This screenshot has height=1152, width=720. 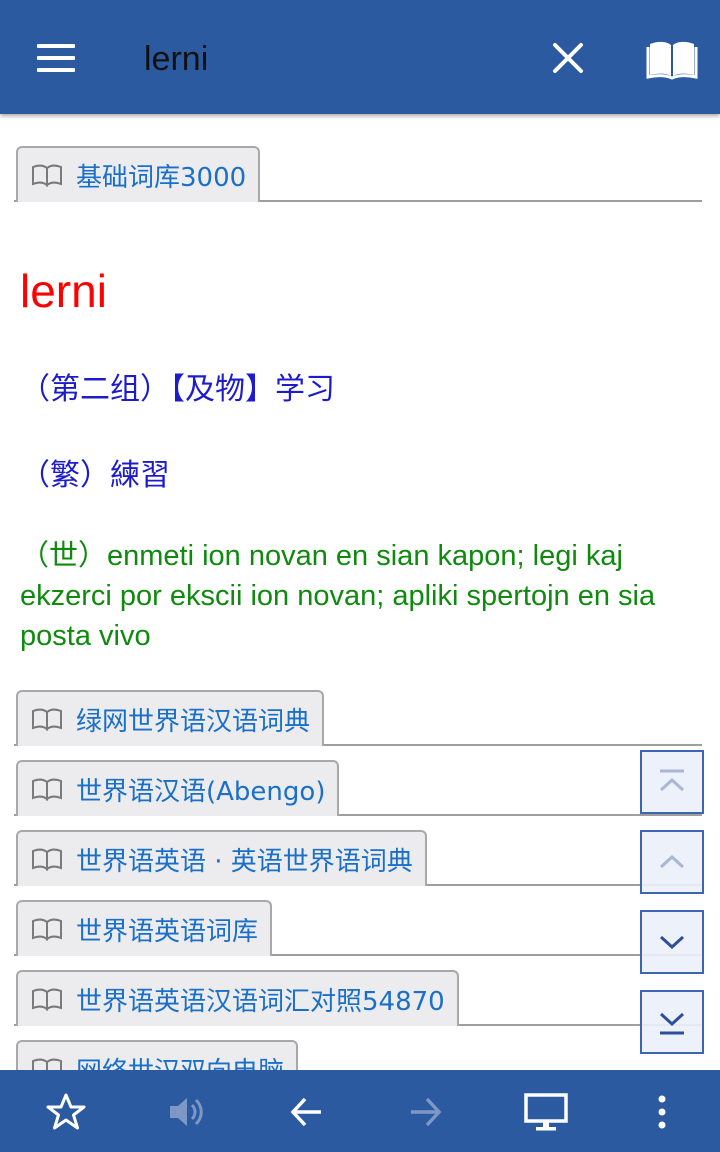 I want to click on dictionary-header: 网络世汉双向电脑, so click(x=358, y=1055).